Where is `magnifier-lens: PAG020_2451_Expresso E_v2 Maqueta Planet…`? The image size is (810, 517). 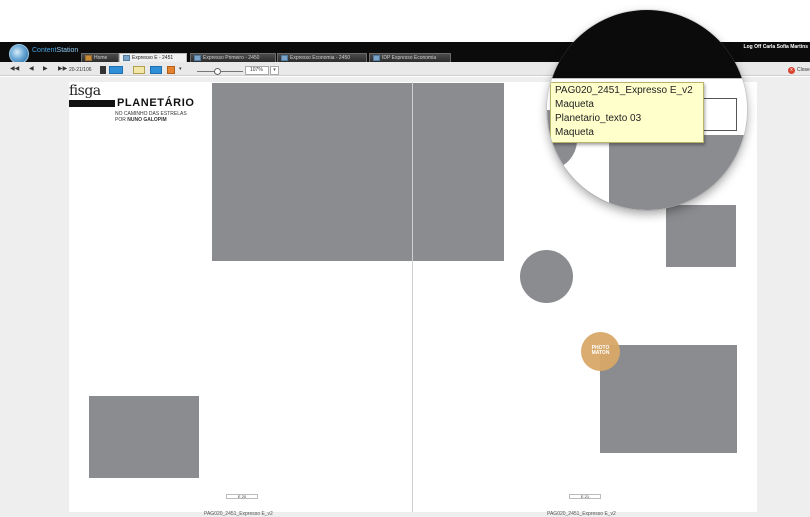 magnifier-lens: PAG020_2451_Expresso E_v2 Maqueta Planet… is located at coordinates (647, 110).